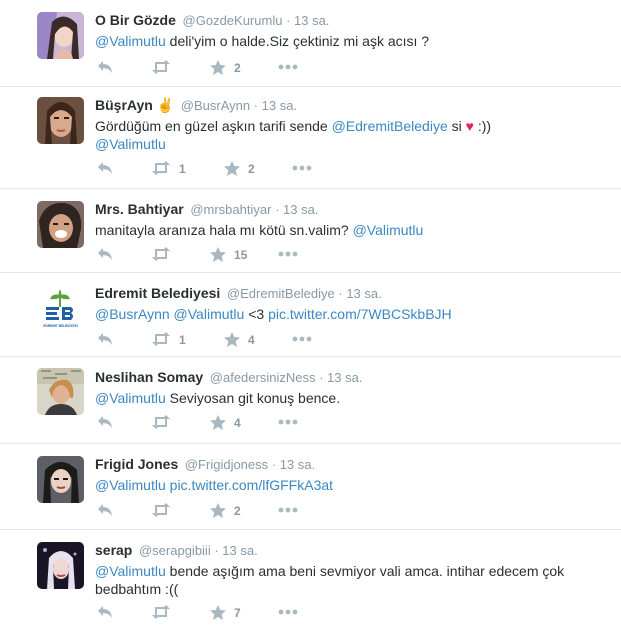 Image resolution: width=621 pixels, height=627 pixels. Describe the element at coordinates (132, 314) in the screenshot. I see `mention-link: @BusrAynn` at that location.